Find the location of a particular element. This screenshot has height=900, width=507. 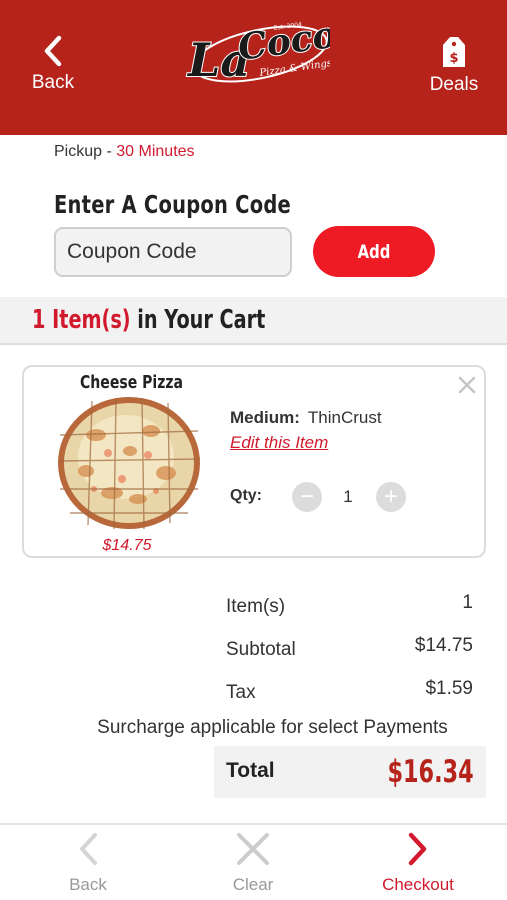

checkout-label: Checkout is located at coordinates (418, 884).